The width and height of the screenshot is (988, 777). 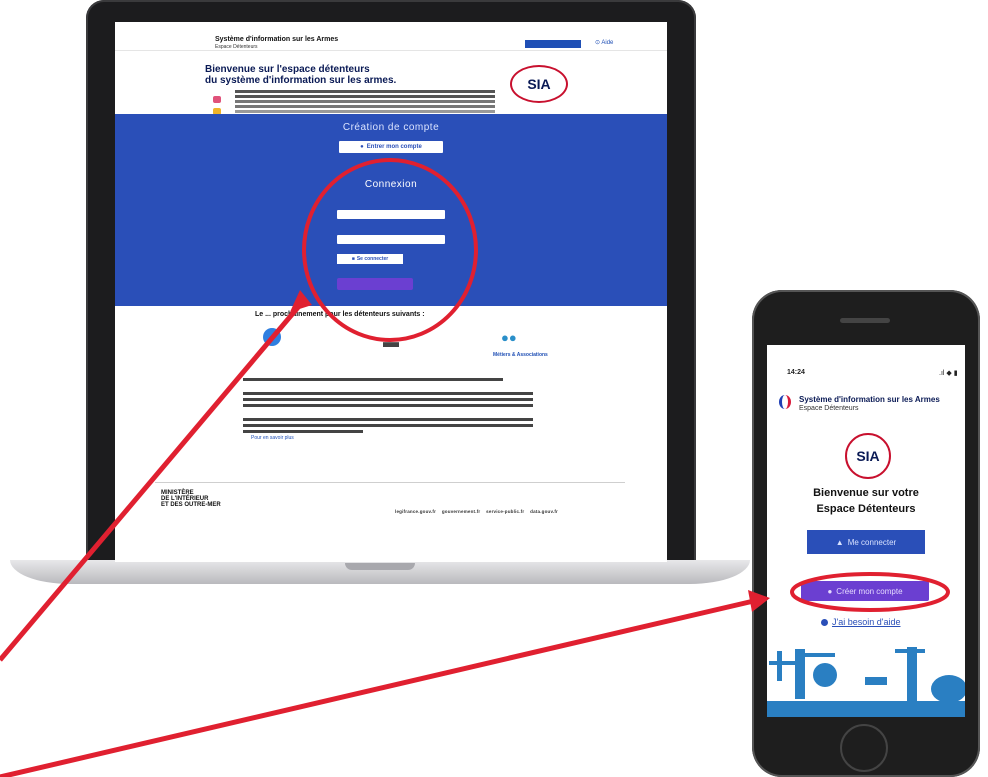 What do you see at coordinates (391, 239) in the screenshot?
I see `password-input` at bounding box center [391, 239].